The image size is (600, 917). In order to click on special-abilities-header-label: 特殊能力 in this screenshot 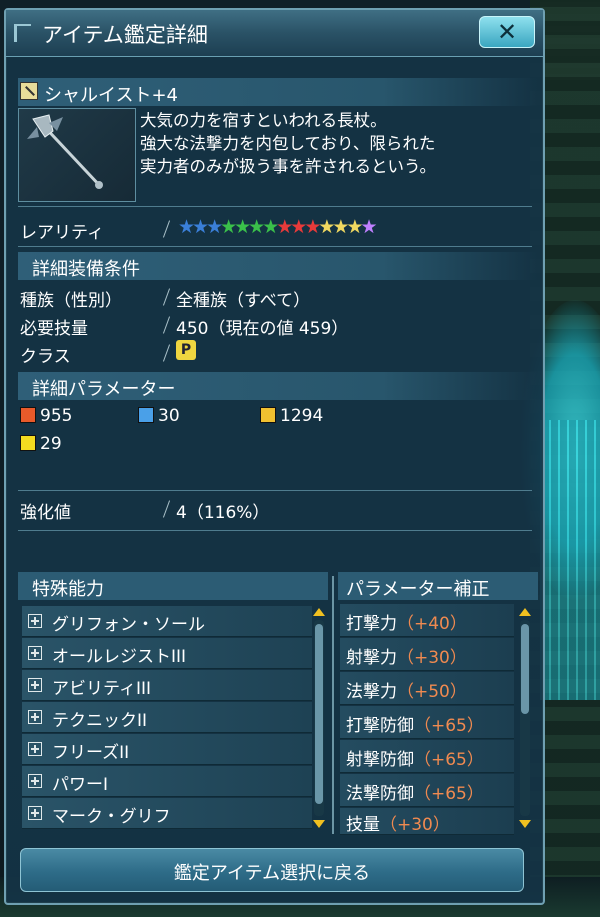, I will do `click(68, 589)`.